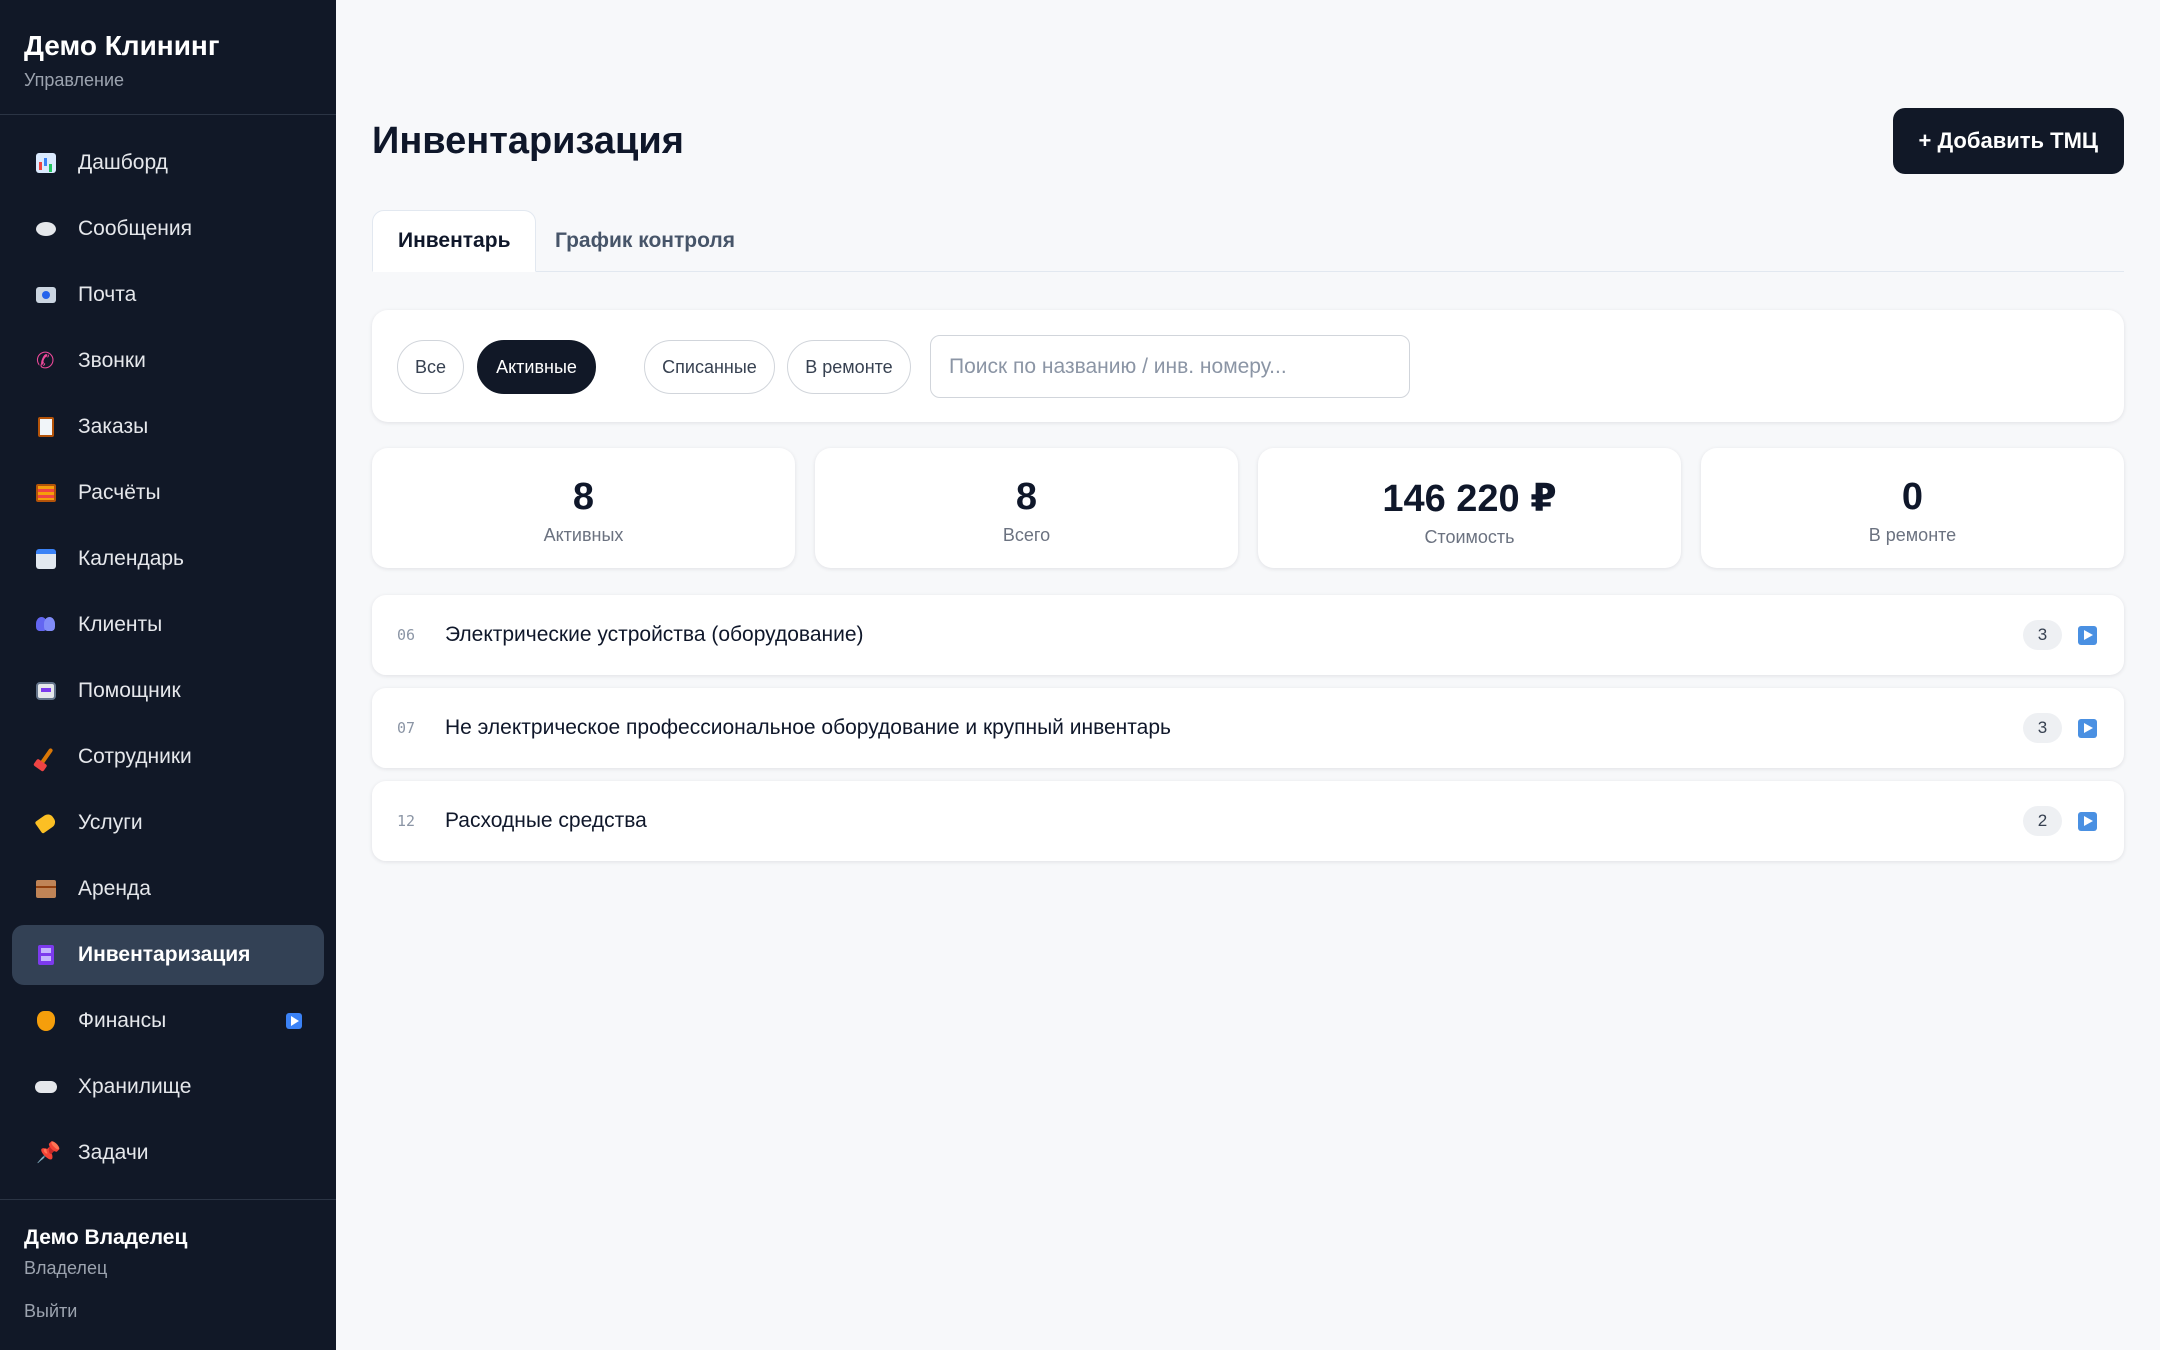  I want to click on sidebar-item-mail: Почта, so click(168, 295).